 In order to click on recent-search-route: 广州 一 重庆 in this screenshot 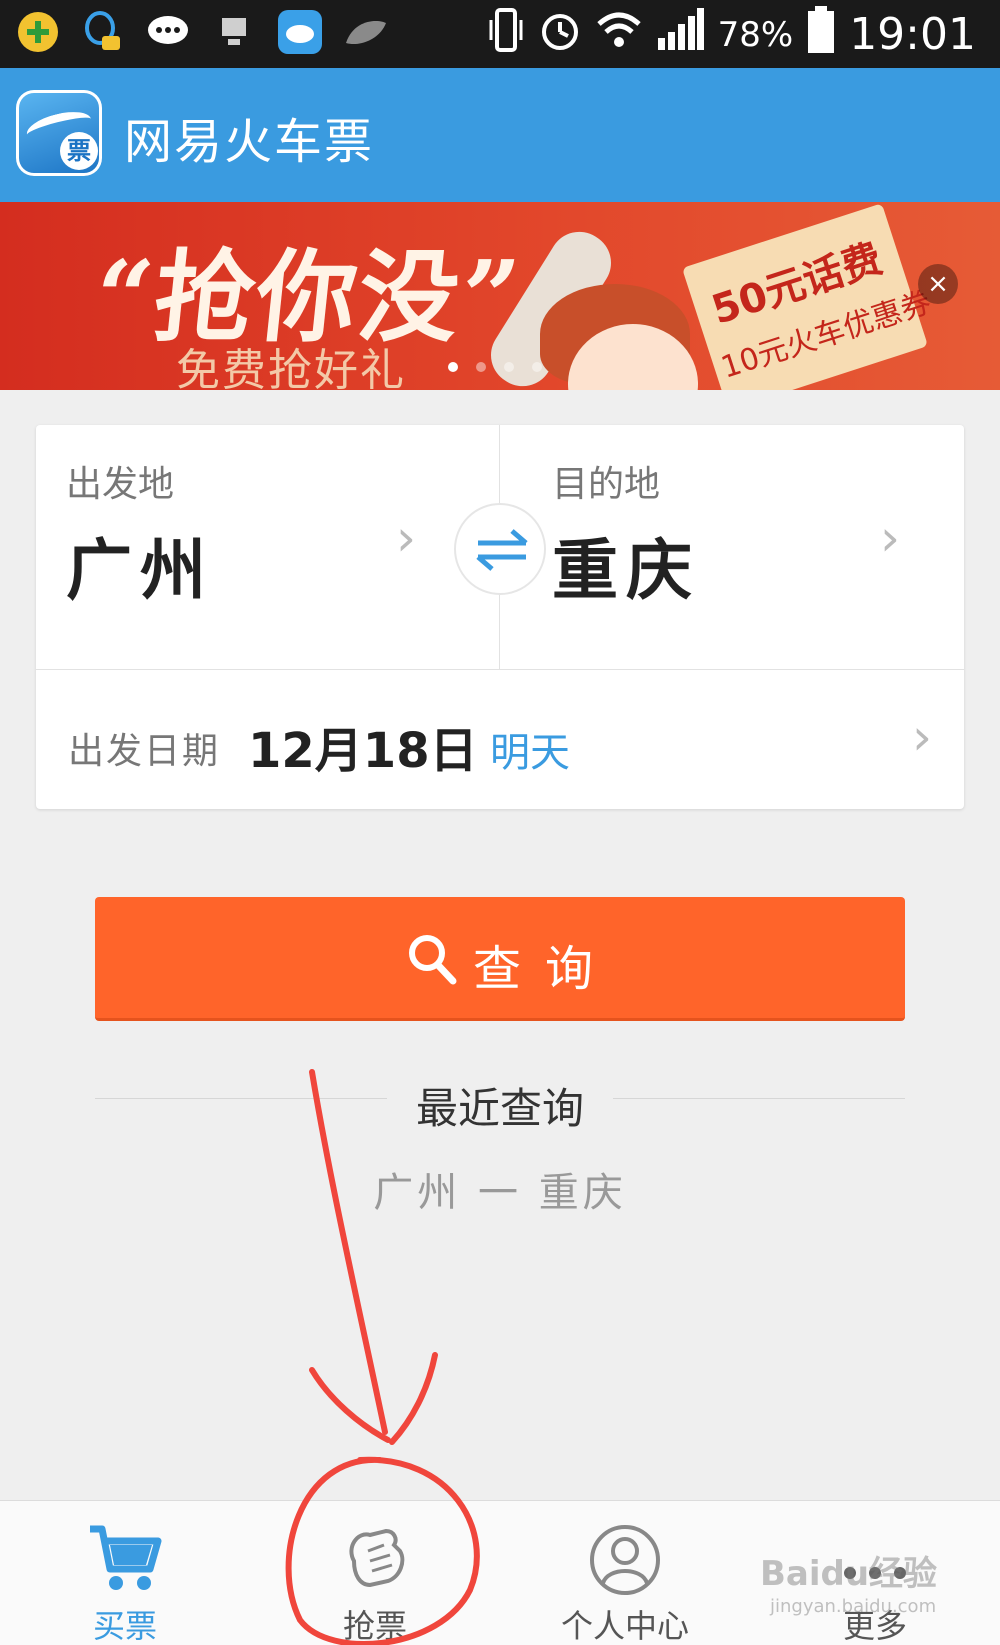, I will do `click(500, 1193)`.